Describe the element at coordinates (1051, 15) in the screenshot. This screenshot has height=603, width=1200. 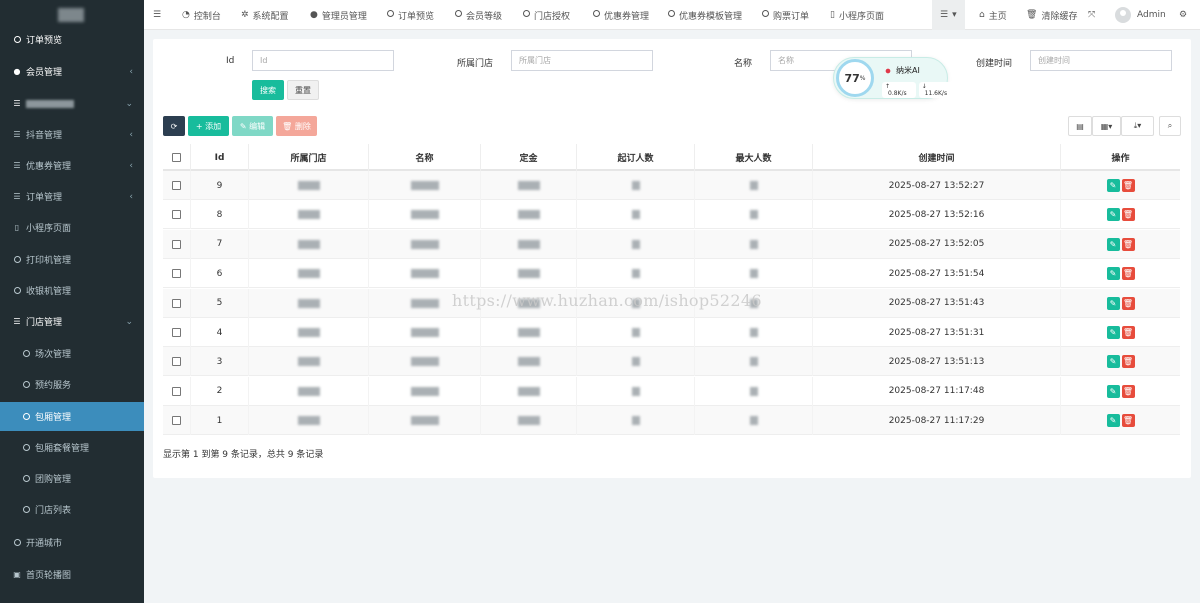
I see `clear-cache-button: 🗑 清除缓存` at that location.